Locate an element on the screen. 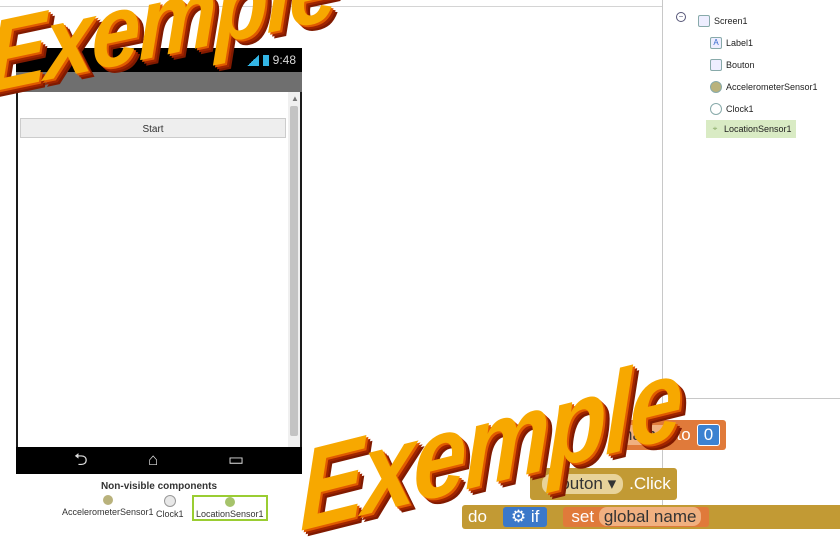 This screenshot has height=558, width=840. tree-item-screen1: Screen1 is located at coordinates (723, 21).